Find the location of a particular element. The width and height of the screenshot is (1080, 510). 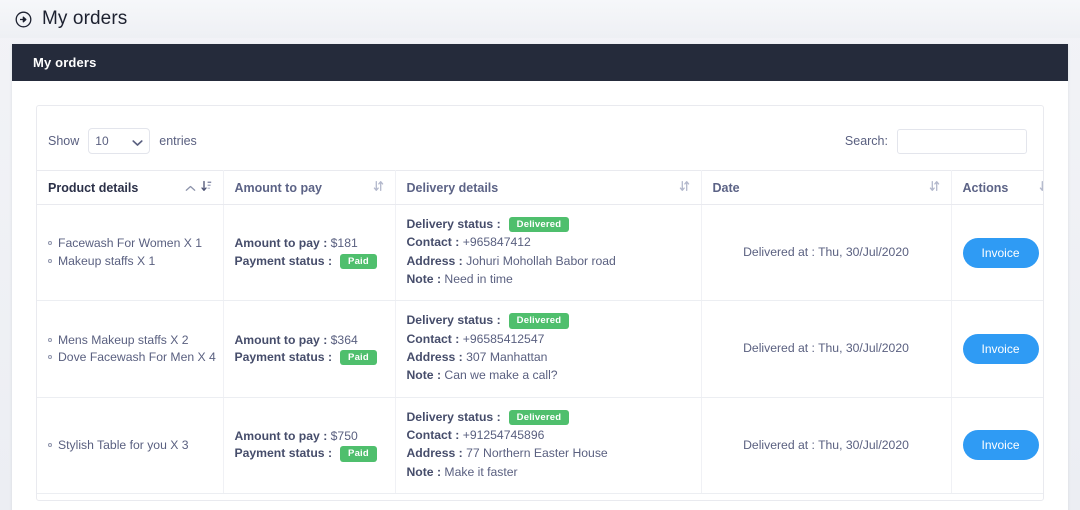

address-line: Address : 307 Manhattan is located at coordinates (548, 357).